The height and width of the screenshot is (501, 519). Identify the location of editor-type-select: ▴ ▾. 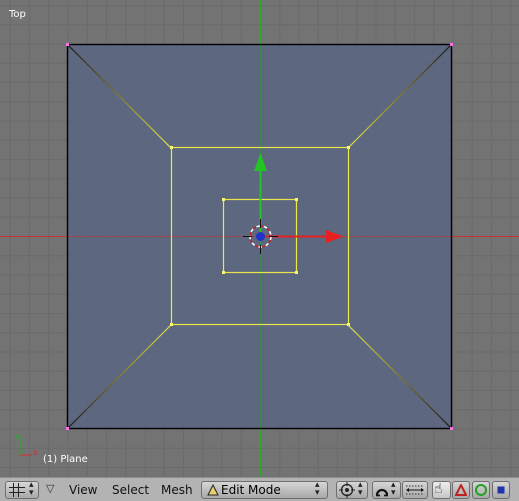
(22, 490).